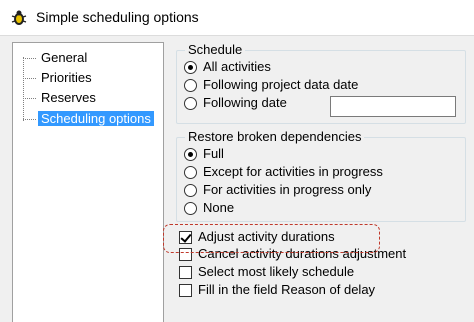 Image resolution: width=474 pixels, height=322 pixels. I want to click on bug-icon, so click(19, 17).